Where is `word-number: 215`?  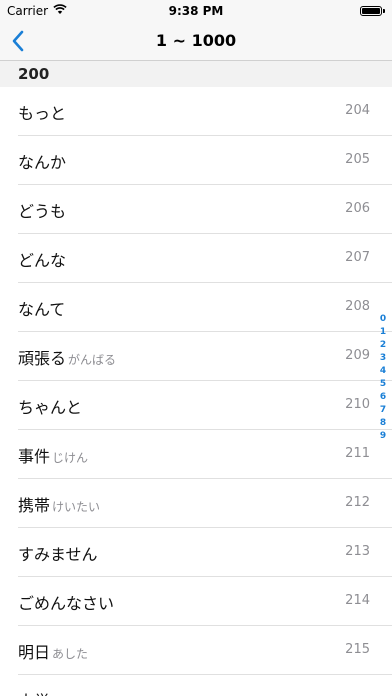
word-number: 215 is located at coordinates (357, 649).